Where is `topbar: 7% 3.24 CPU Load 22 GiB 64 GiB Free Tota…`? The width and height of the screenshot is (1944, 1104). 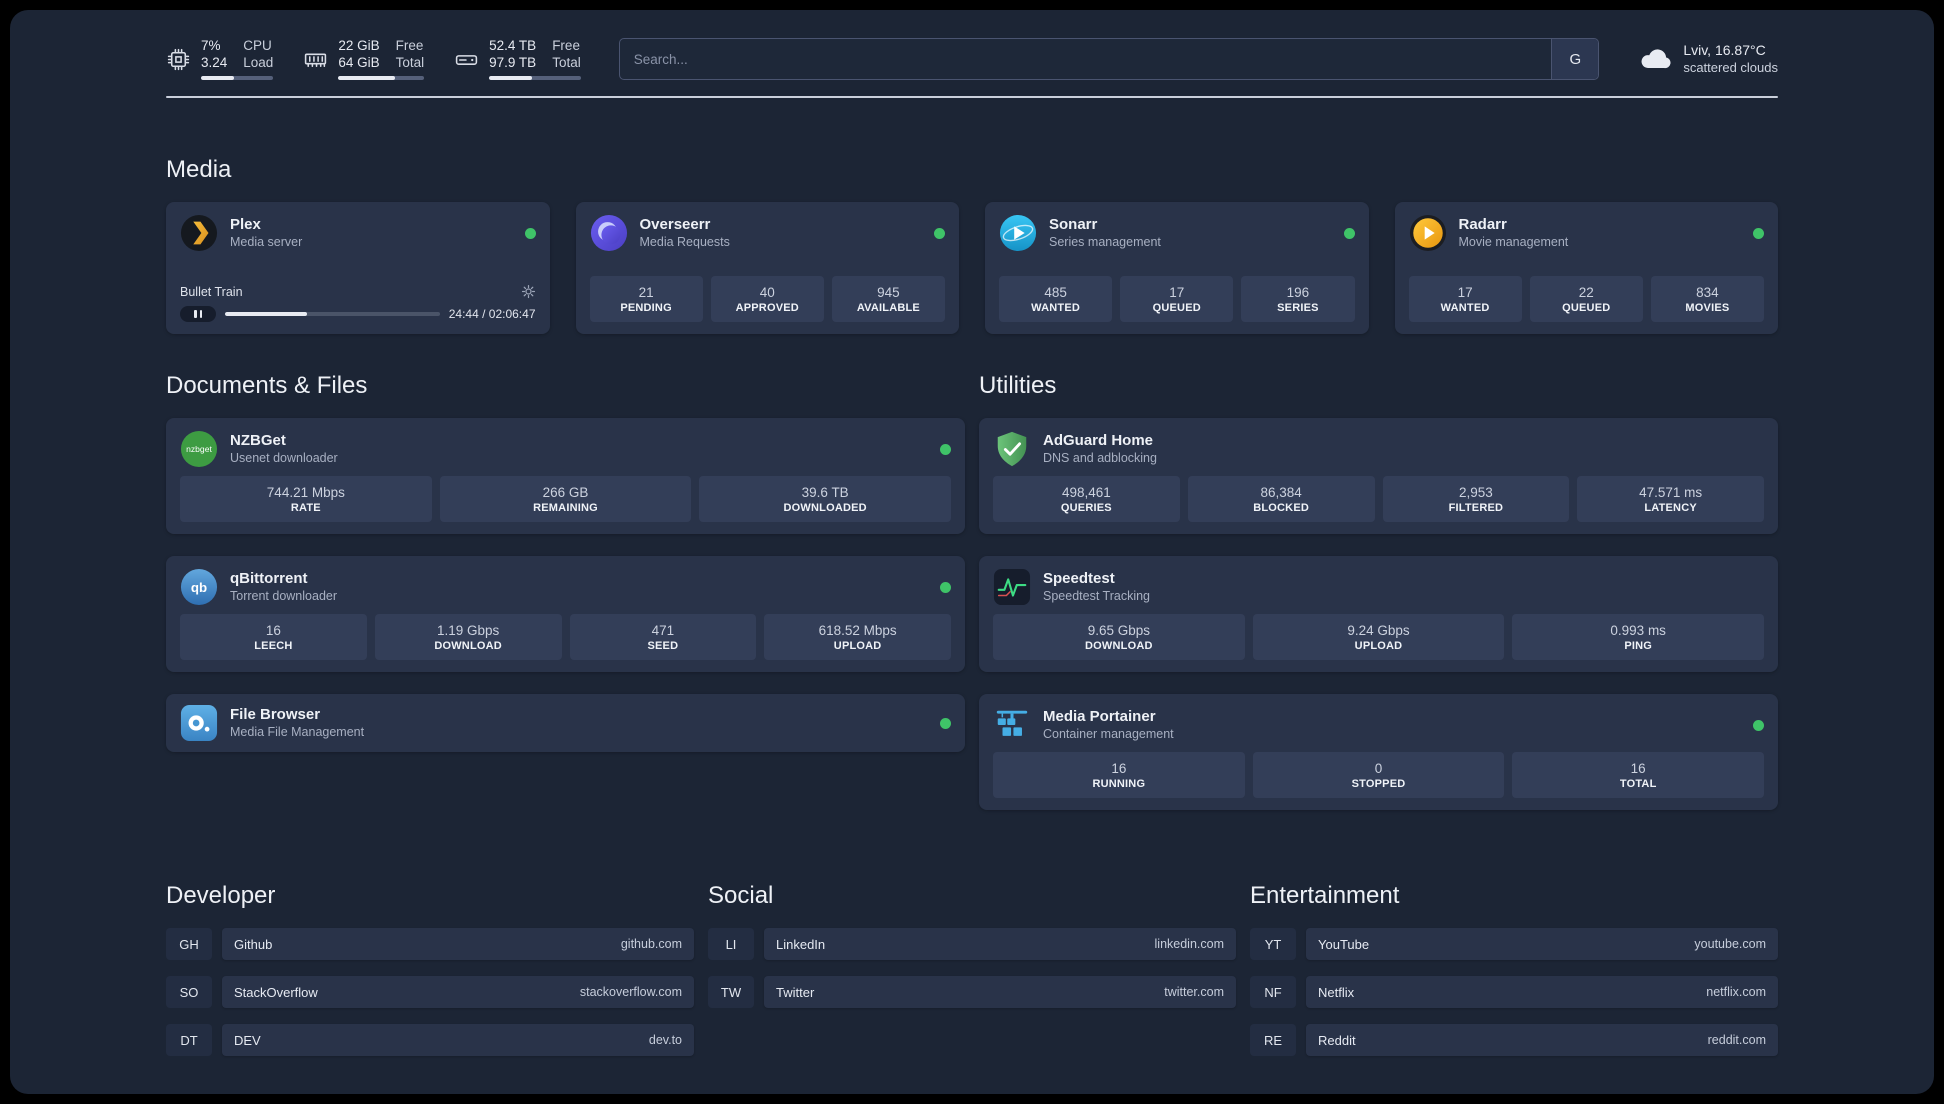
topbar: 7% 3.24 CPU Load 22 GiB 64 GiB Free Tota… is located at coordinates (972, 45).